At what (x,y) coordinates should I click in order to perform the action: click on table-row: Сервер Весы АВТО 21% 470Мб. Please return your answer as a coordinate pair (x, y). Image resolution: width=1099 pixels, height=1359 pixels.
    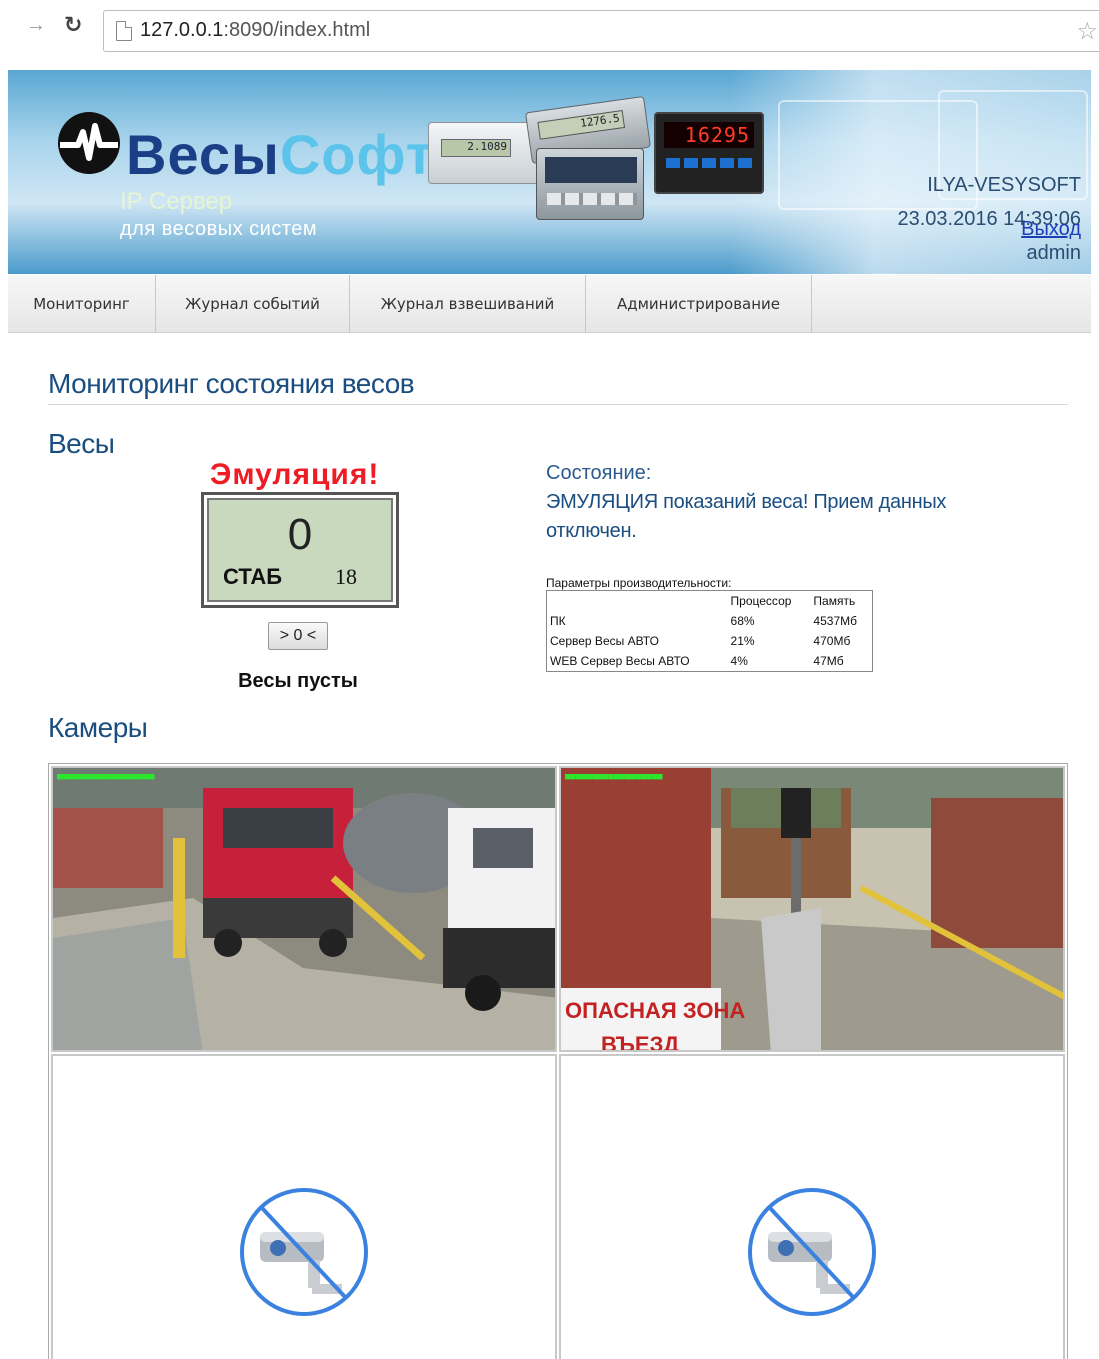
    Looking at the image, I should click on (710, 641).